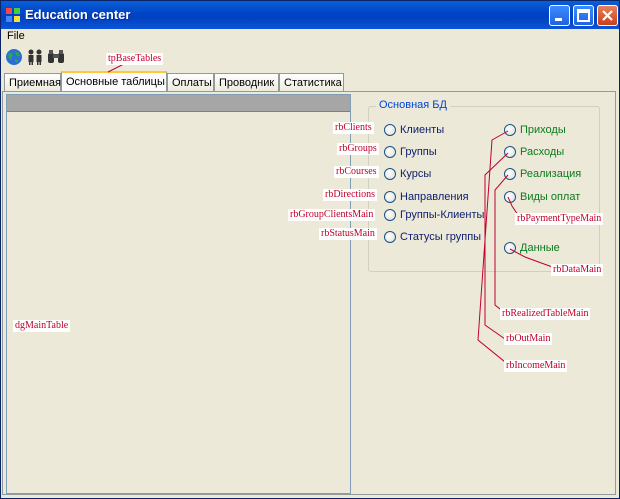 The height and width of the screenshot is (499, 620). Describe the element at coordinates (416, 174) in the screenshot. I see `radio-label: Курсы` at that location.